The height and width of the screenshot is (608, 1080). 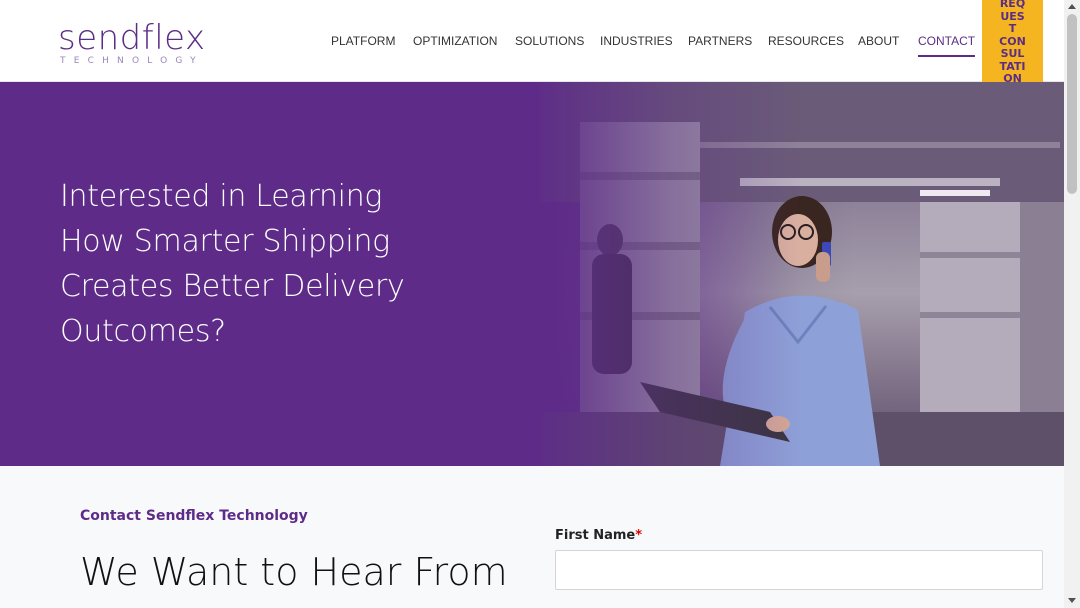 What do you see at coordinates (294, 572) in the screenshot?
I see `contact-heading: We Want to Hear From` at bounding box center [294, 572].